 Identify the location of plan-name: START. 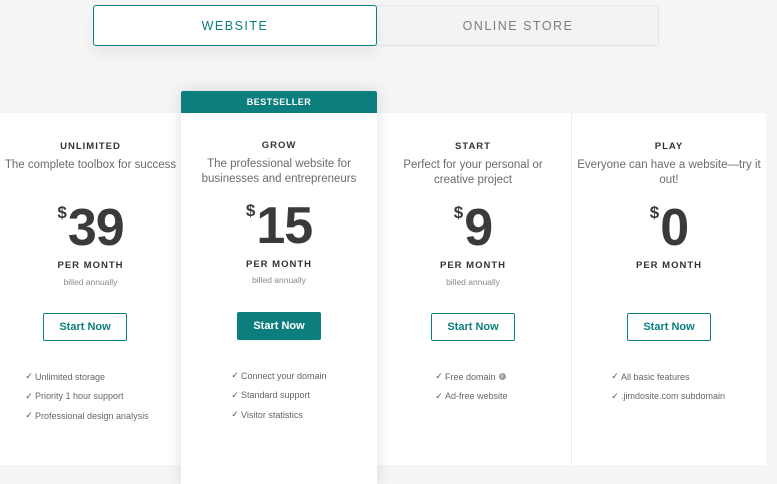
(473, 146).